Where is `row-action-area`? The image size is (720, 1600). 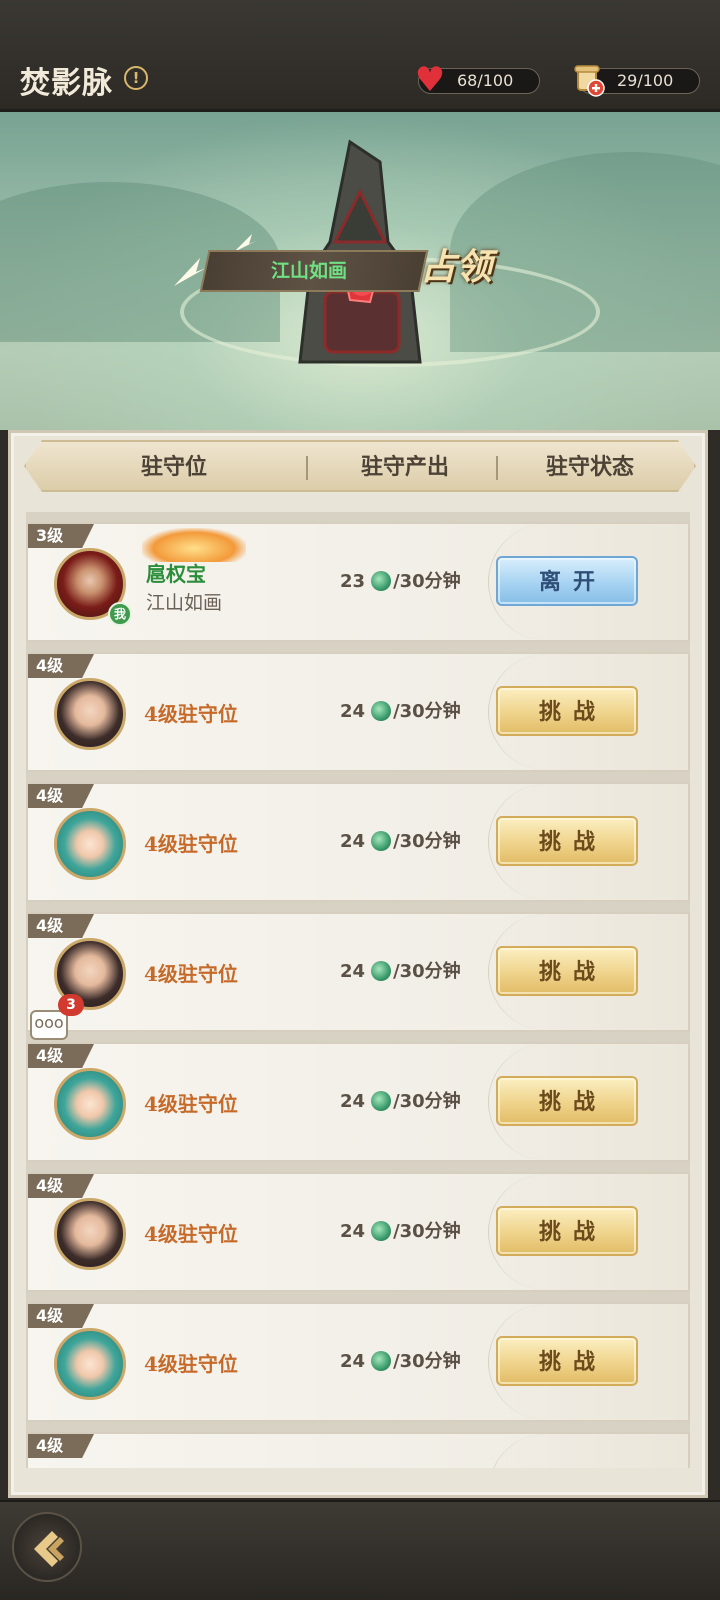
row-action-area is located at coordinates (588, 1451).